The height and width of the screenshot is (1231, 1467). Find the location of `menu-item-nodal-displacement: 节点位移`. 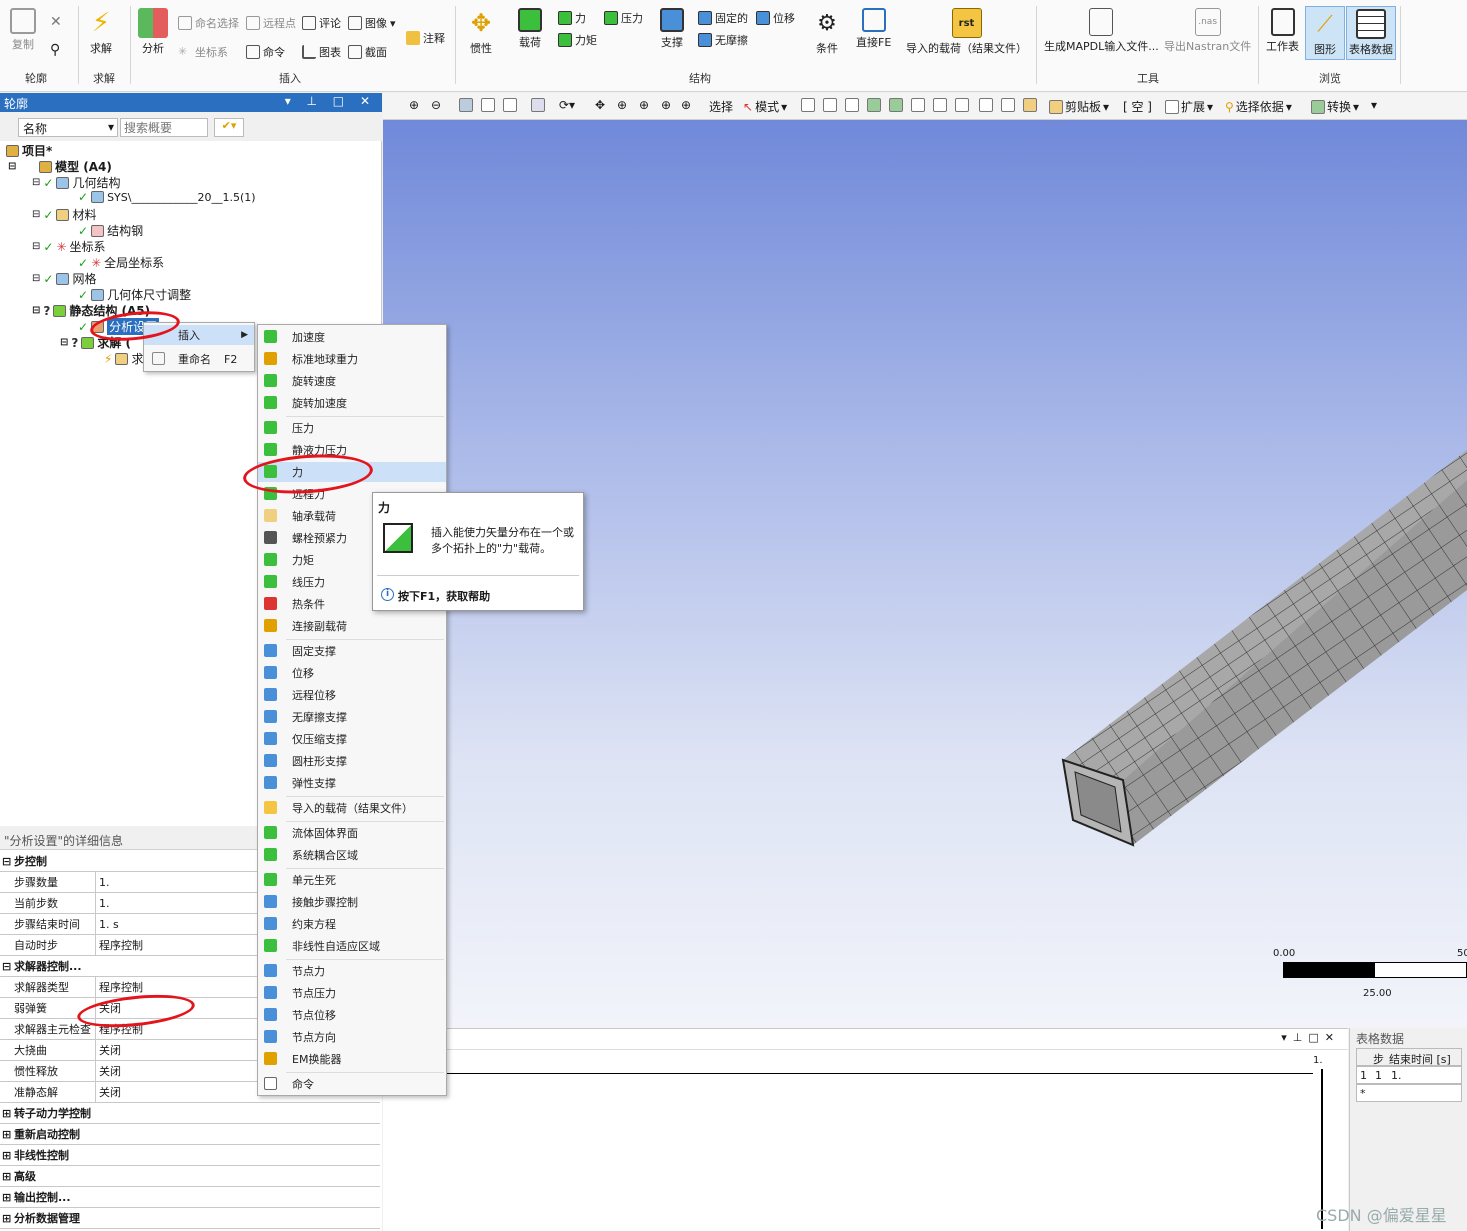

menu-item-nodal-displacement: 节点位移 is located at coordinates (352, 1015).